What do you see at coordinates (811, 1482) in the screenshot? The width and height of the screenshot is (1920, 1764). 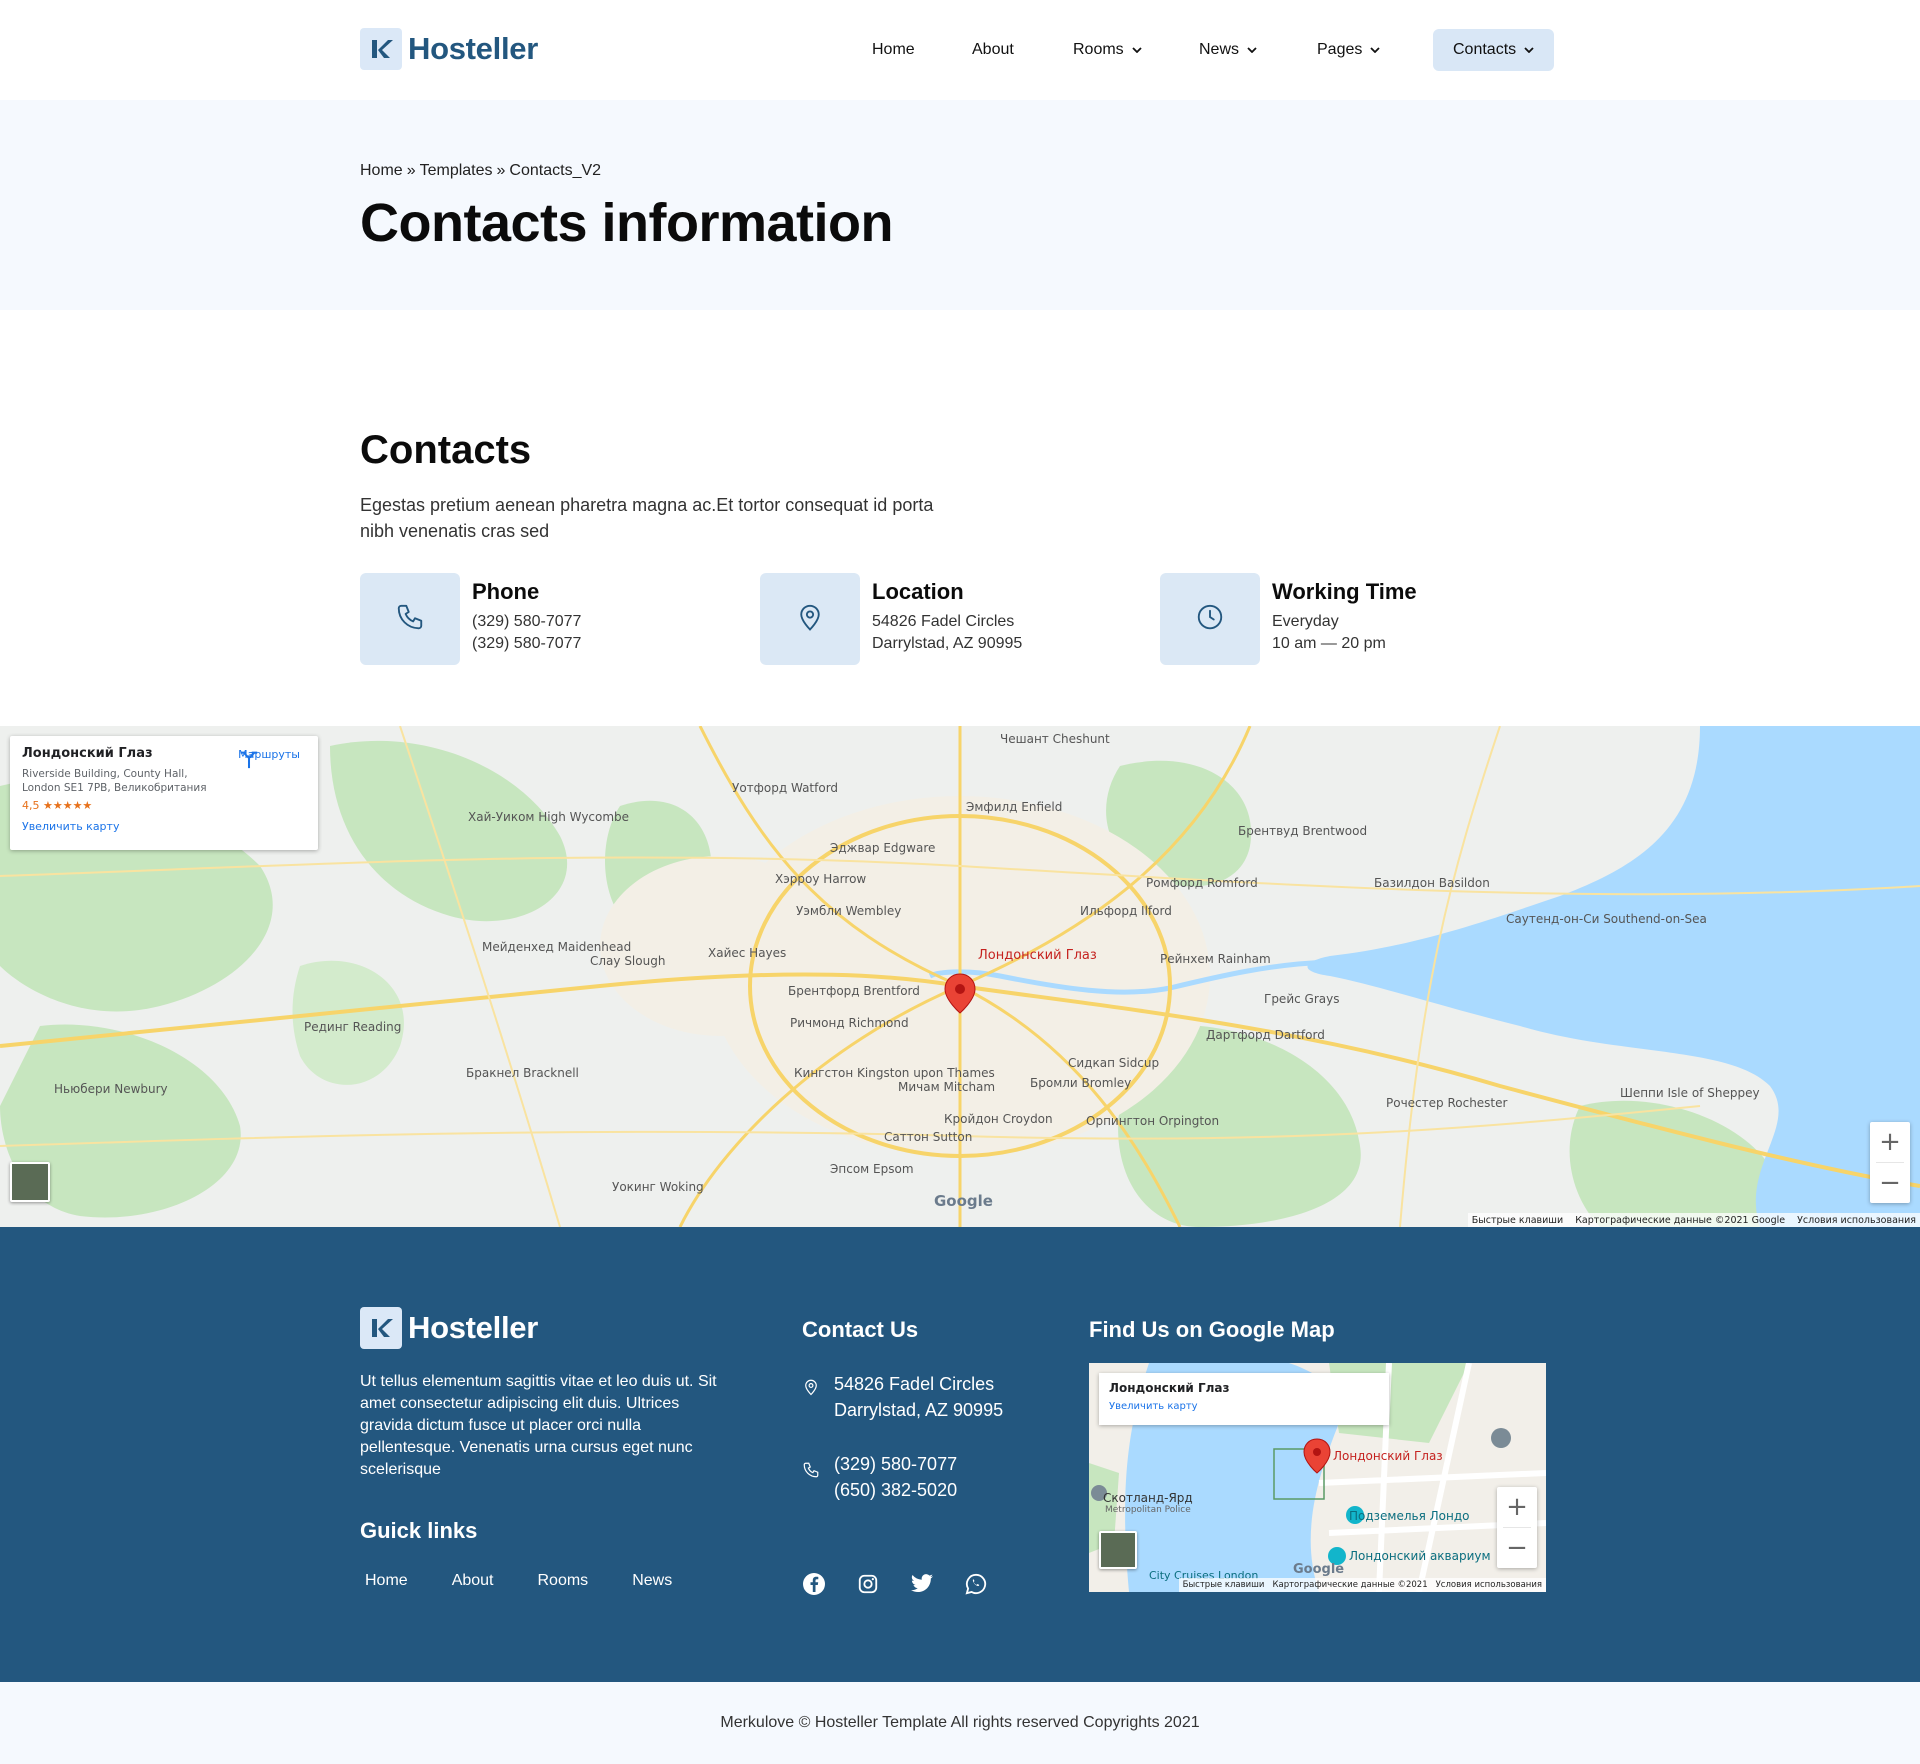 I see `phone-icon` at bounding box center [811, 1482].